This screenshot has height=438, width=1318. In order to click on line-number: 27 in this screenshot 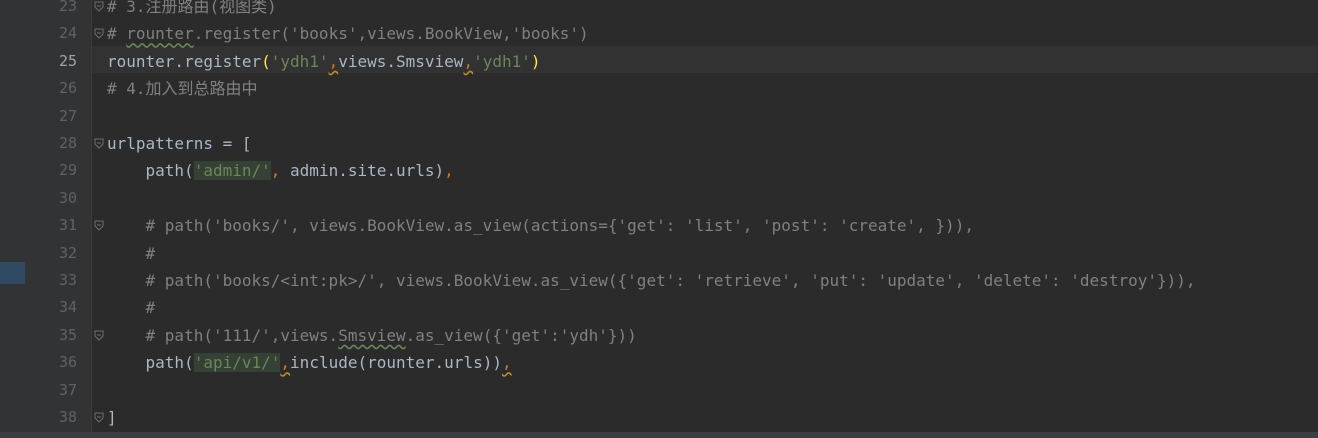, I will do `click(67, 115)`.